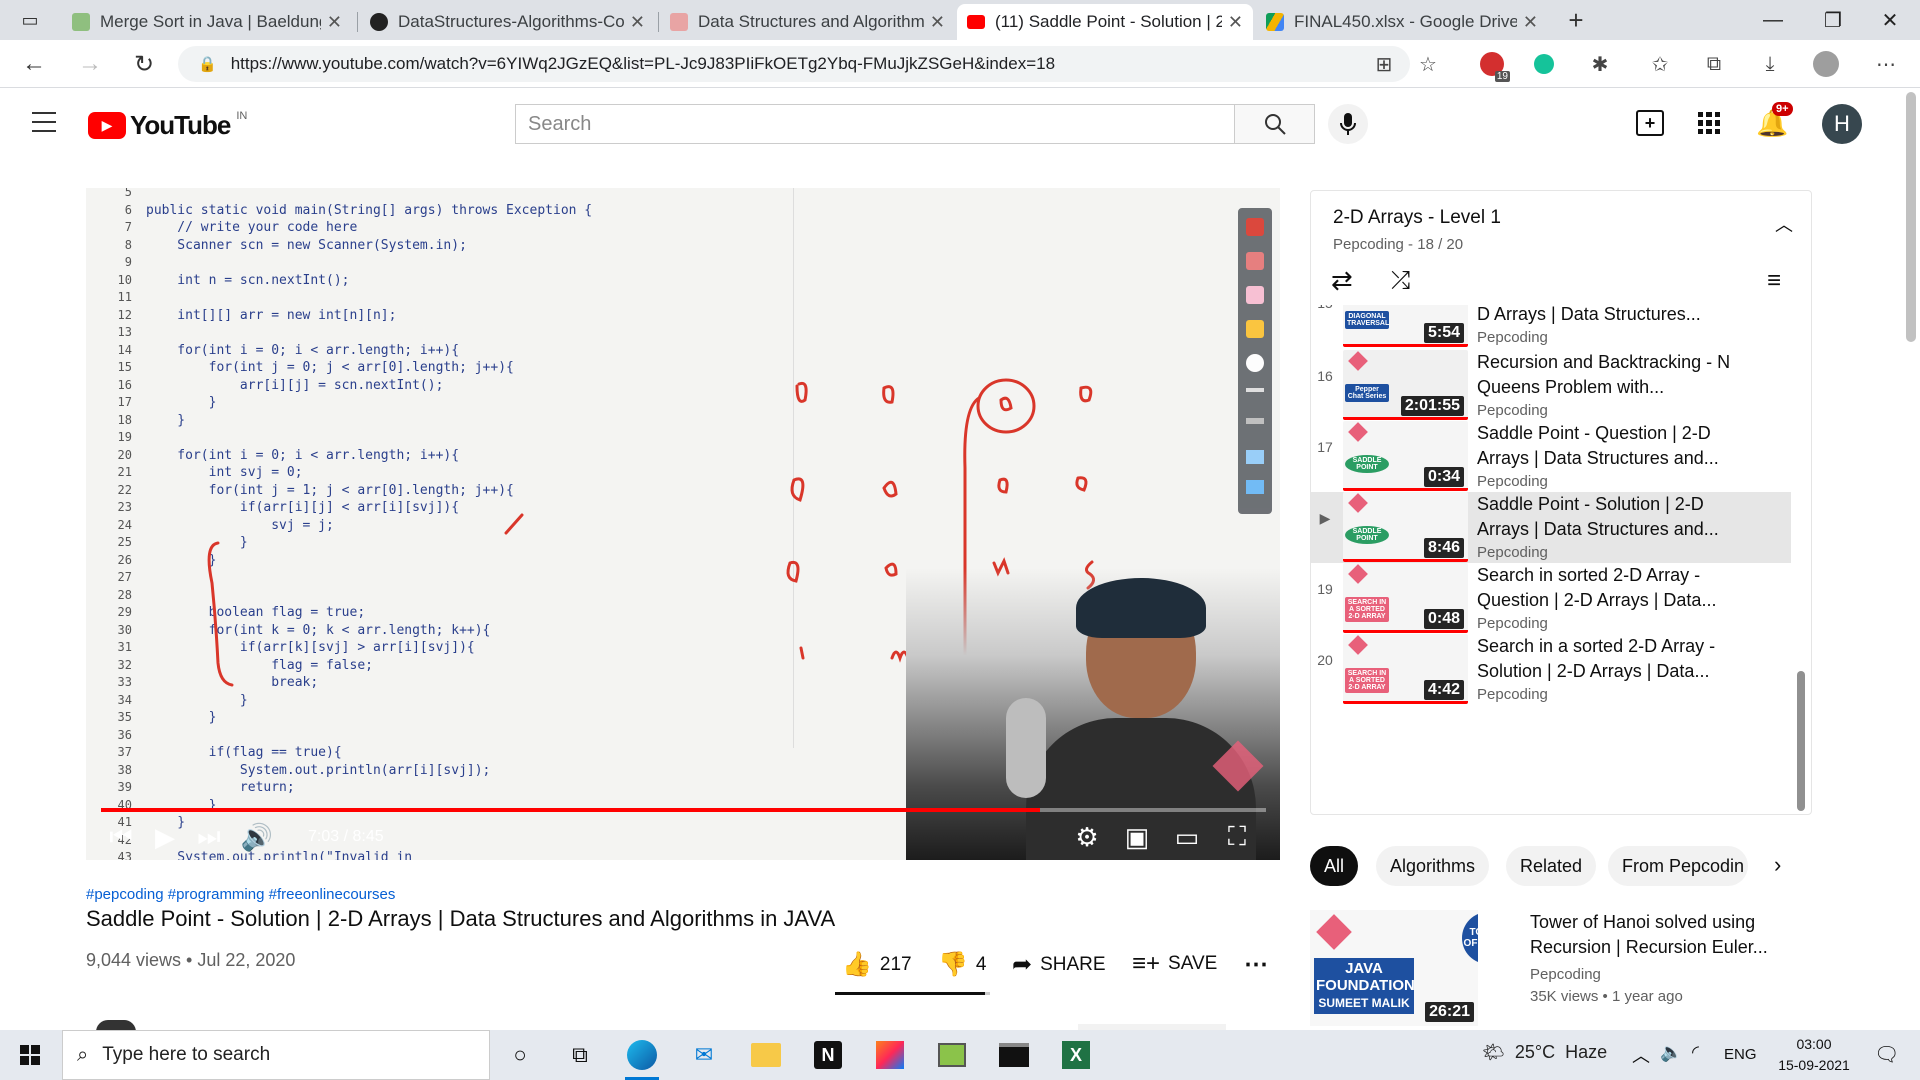 This screenshot has height=1080, width=1920. I want to click on forward-icon: →, so click(90, 64).